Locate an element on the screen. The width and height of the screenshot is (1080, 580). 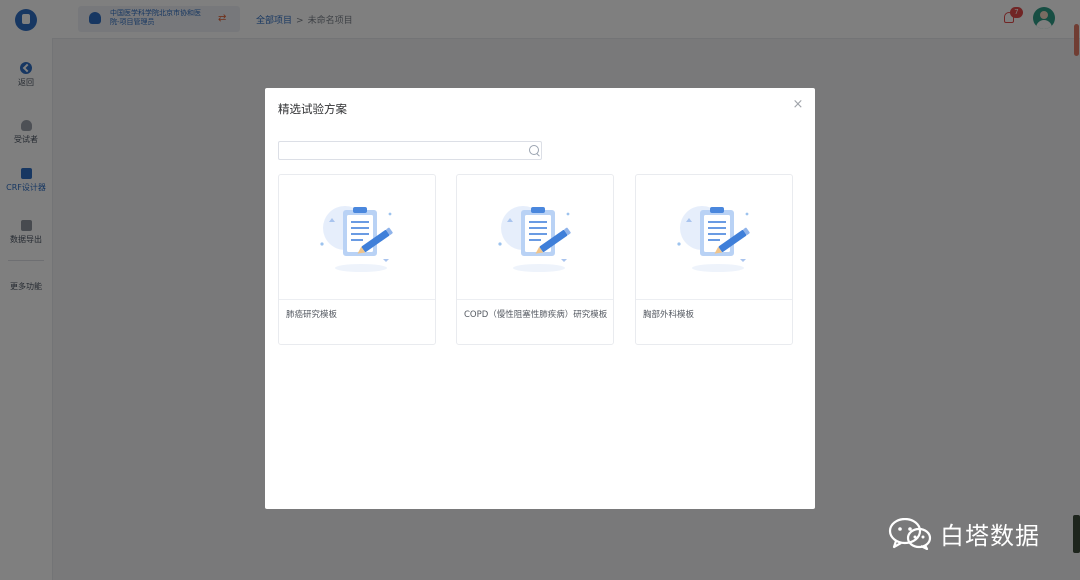
template-card-copd: COPD（慢性阻塞性肺疾病）研究模板 is located at coordinates (535, 259).